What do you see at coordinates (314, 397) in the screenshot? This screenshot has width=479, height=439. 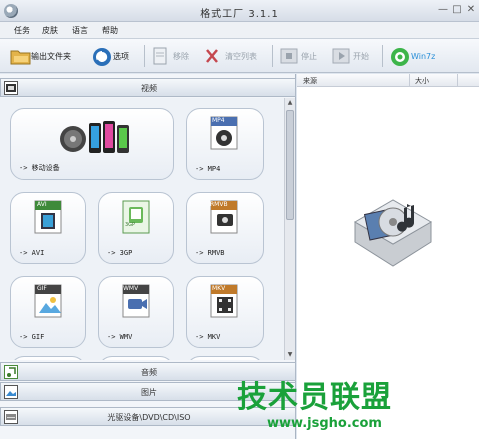 I see `watermark-text: 技术员联盟` at bounding box center [314, 397].